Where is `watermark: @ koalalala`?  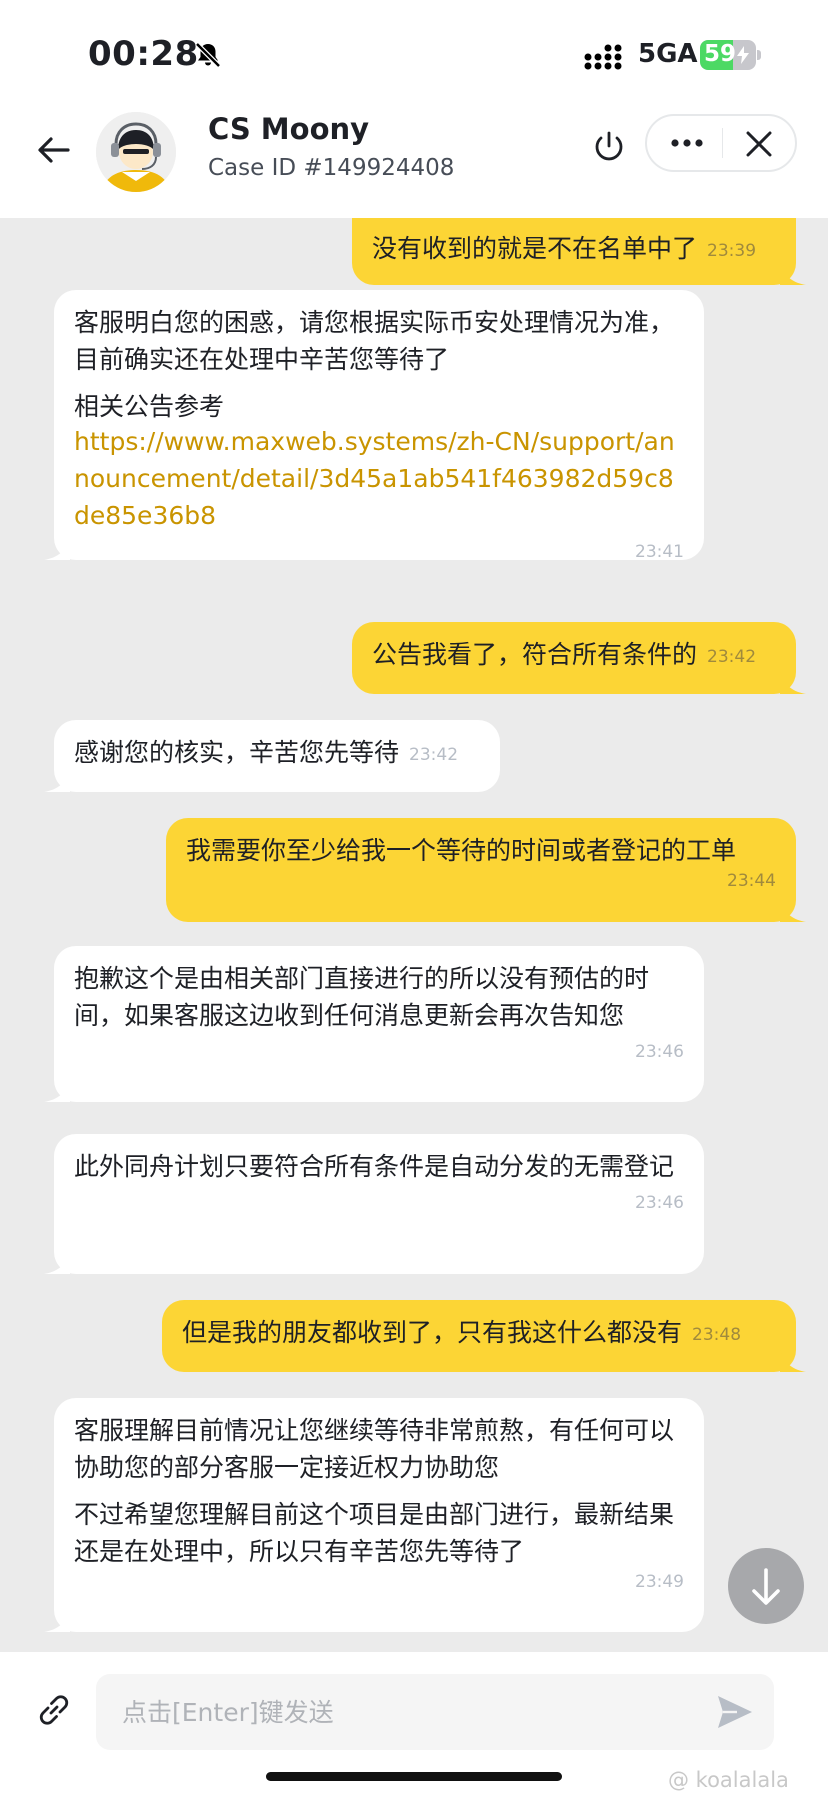 watermark: @ koalalala is located at coordinates (728, 1780).